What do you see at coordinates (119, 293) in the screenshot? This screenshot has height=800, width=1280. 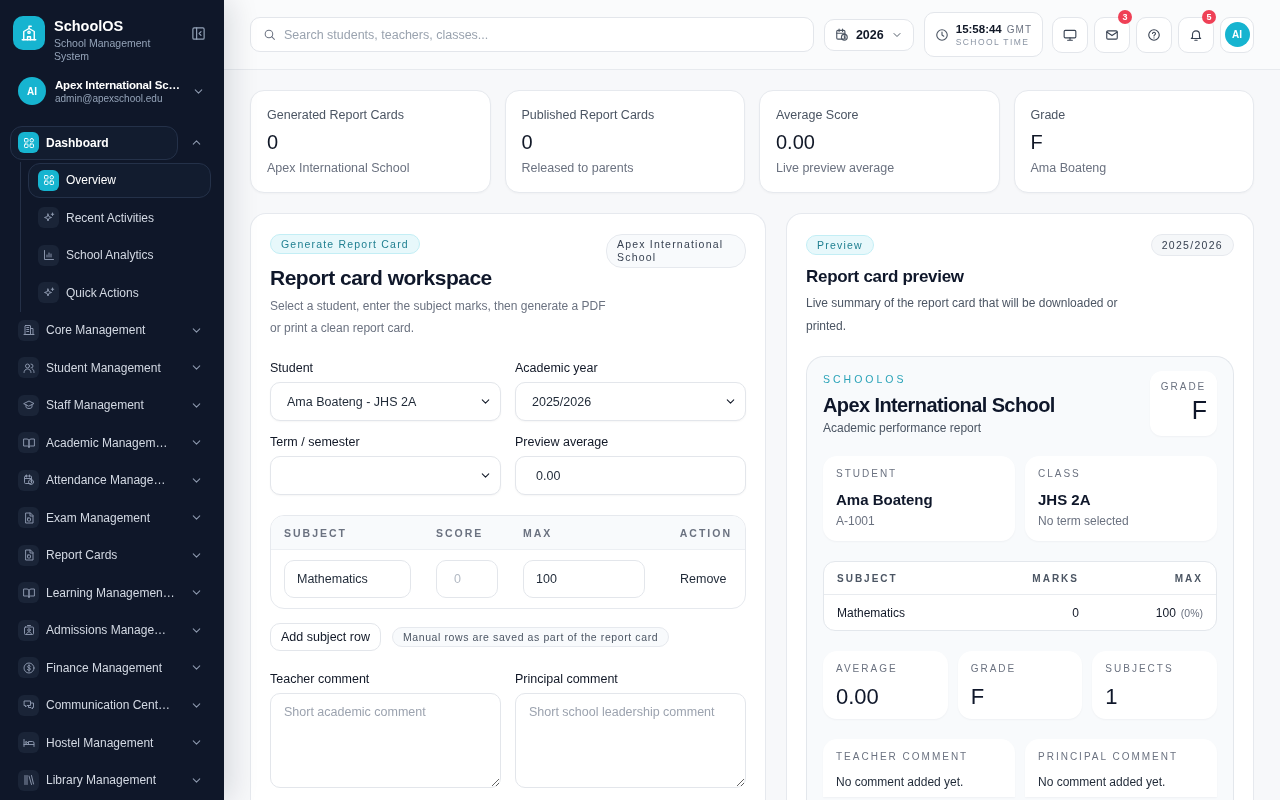 I see `nav-subitem: Quick Actions` at bounding box center [119, 293].